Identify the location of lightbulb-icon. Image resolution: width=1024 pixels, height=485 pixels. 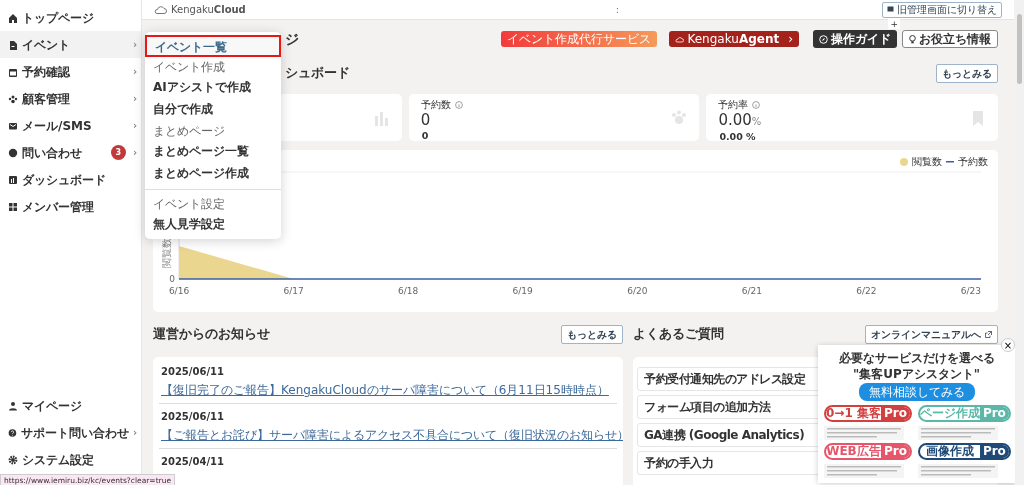
(912, 39).